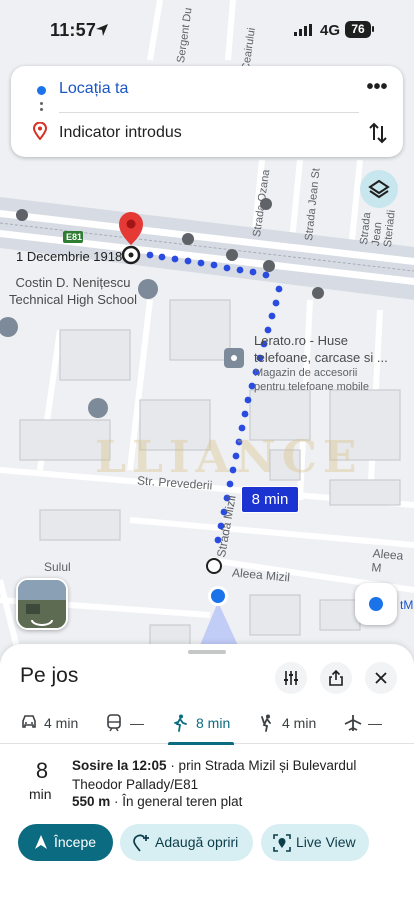 The image size is (414, 900). I want to click on signal-icon, so click(303, 30).